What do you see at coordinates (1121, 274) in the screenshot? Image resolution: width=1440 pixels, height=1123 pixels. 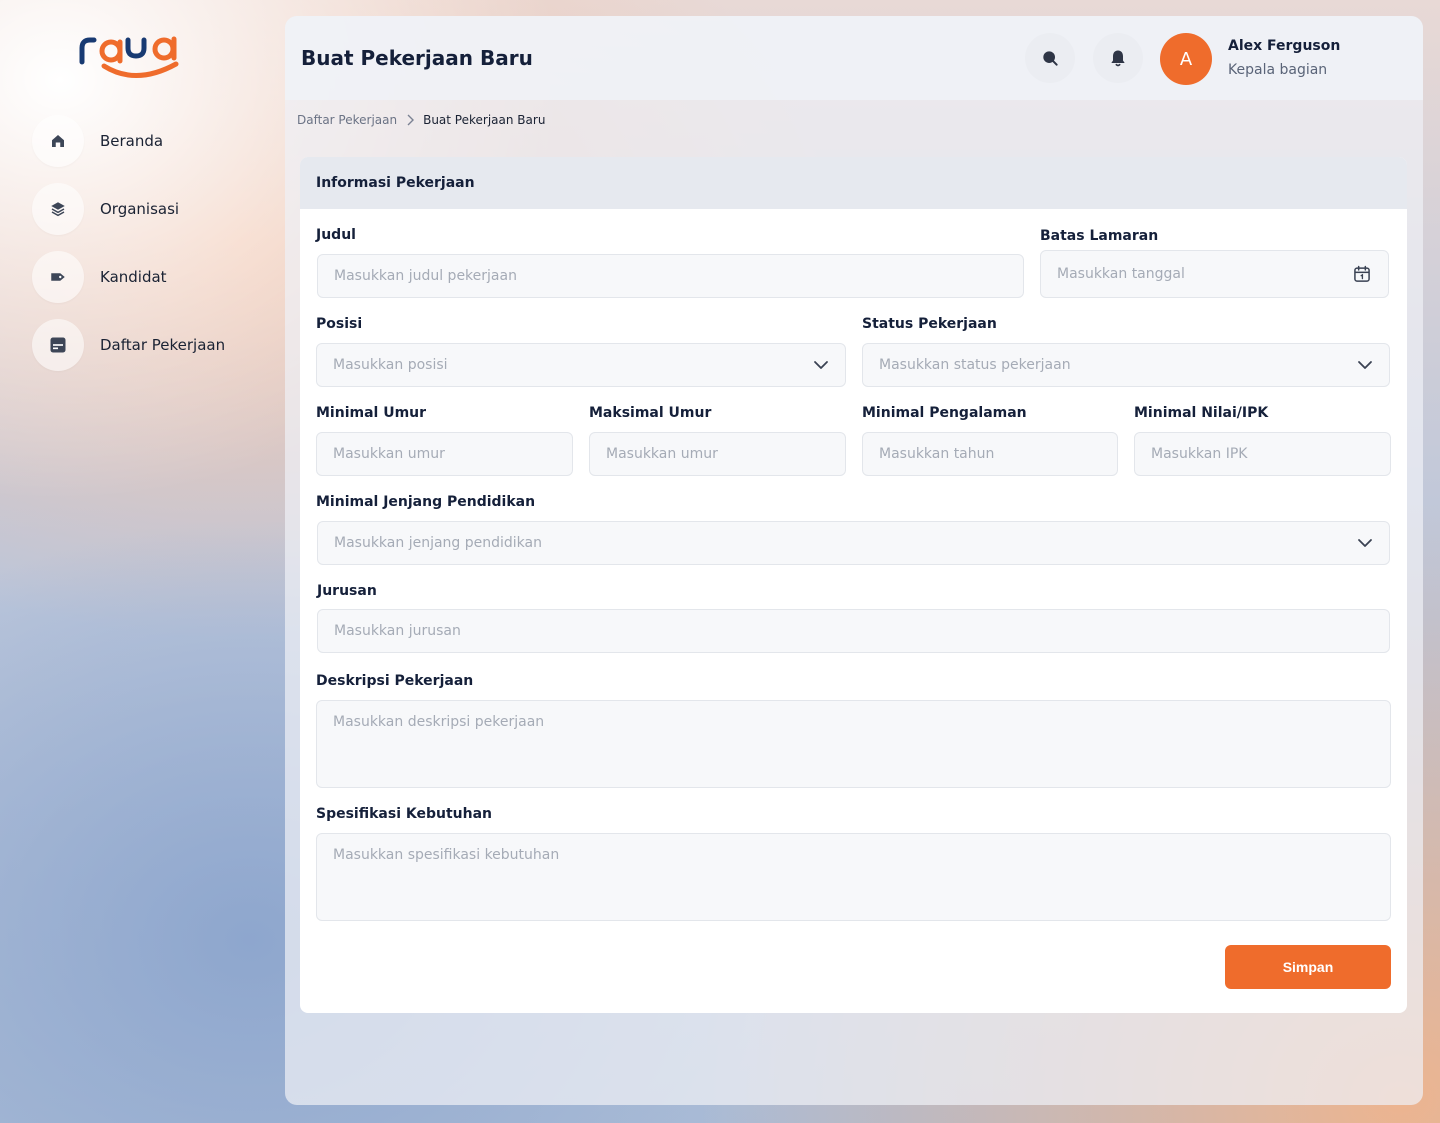 I see `batas-lamaran-placeholder: Masukkan tanggal` at bounding box center [1121, 274].